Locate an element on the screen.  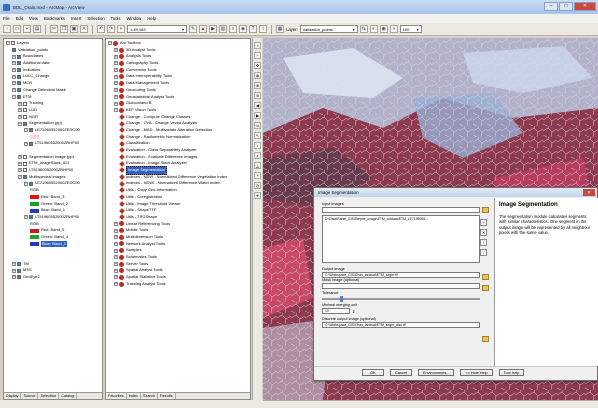
new-document-icon: ▫ is located at coordinates (7, 29).